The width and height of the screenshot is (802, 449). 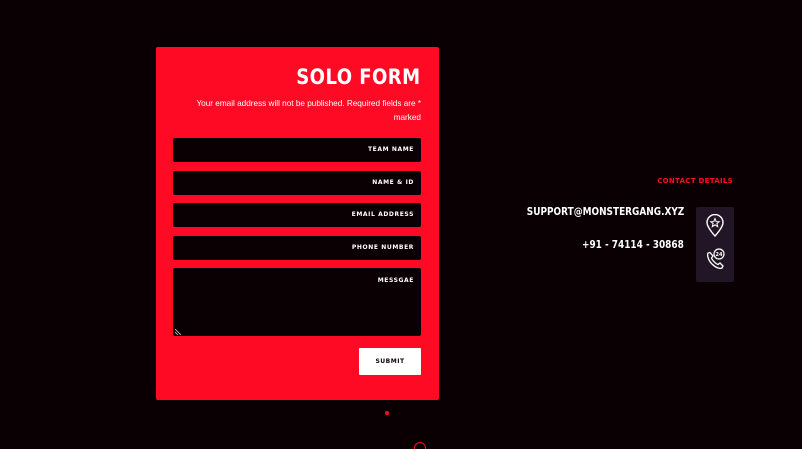 What do you see at coordinates (358, 77) in the screenshot?
I see `form-title: SOLO FORM` at bounding box center [358, 77].